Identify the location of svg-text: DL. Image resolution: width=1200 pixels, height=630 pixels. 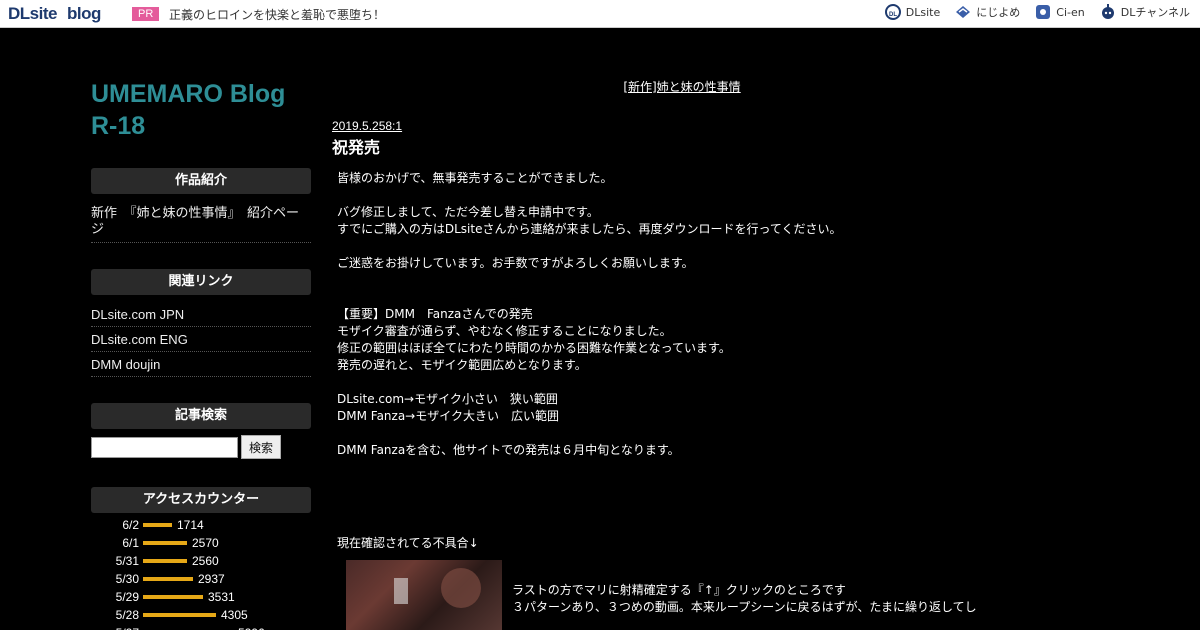
(893, 15).